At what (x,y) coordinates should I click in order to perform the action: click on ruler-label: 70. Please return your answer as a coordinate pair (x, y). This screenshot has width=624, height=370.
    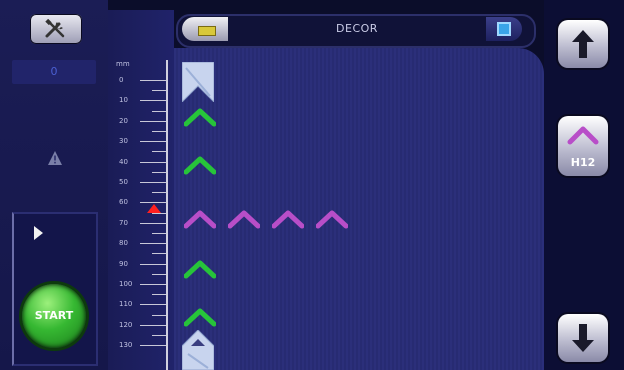
    Looking at the image, I should click on (123, 222).